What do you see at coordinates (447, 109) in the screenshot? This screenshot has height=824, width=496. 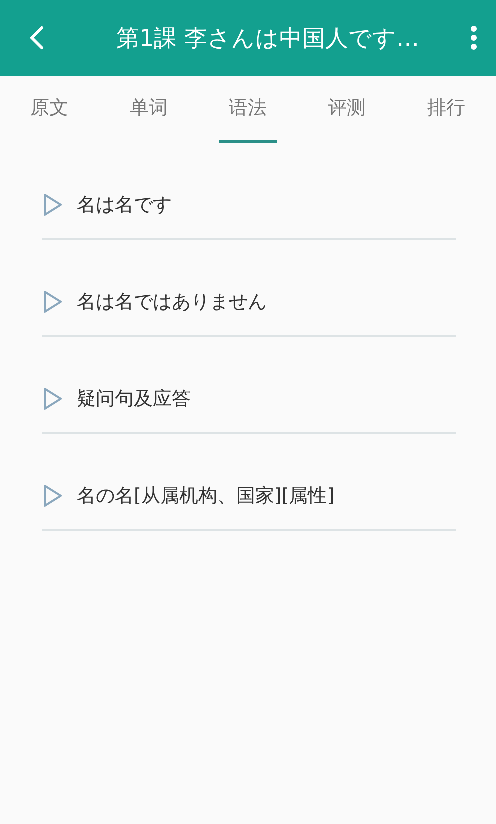 I see `tab: 排行` at bounding box center [447, 109].